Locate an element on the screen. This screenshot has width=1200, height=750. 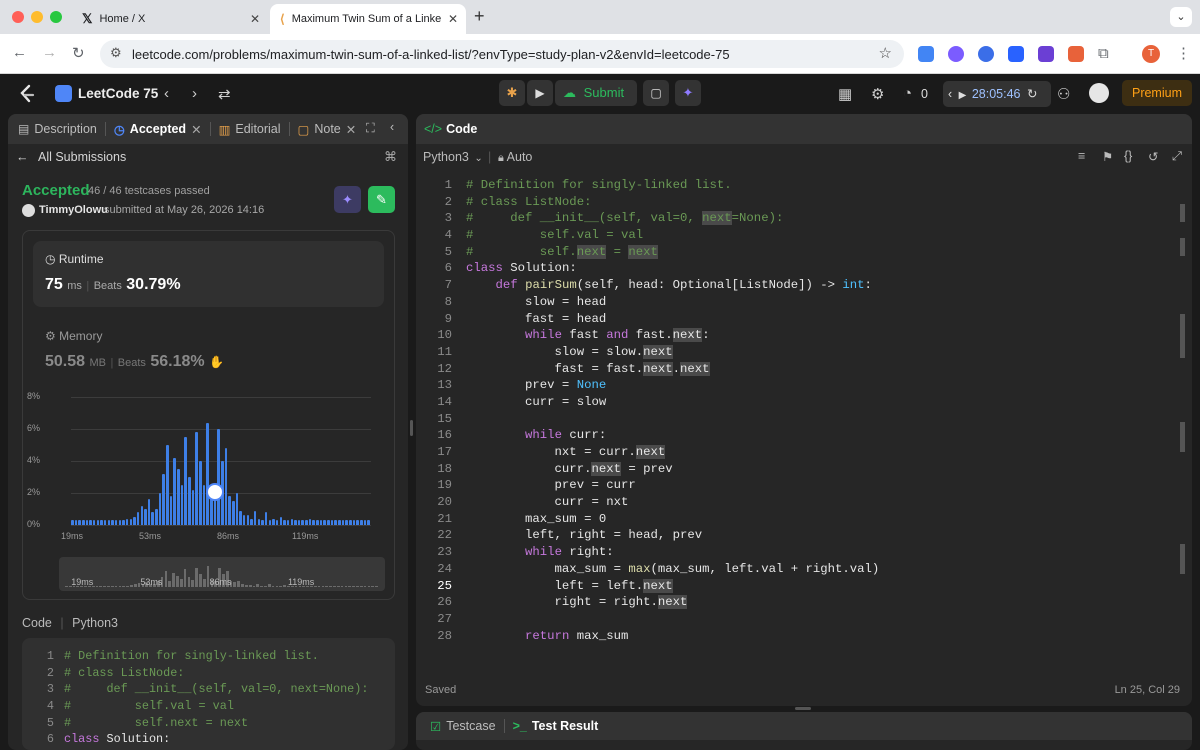
editor-scrollbar is located at coordinates (1182, 434).